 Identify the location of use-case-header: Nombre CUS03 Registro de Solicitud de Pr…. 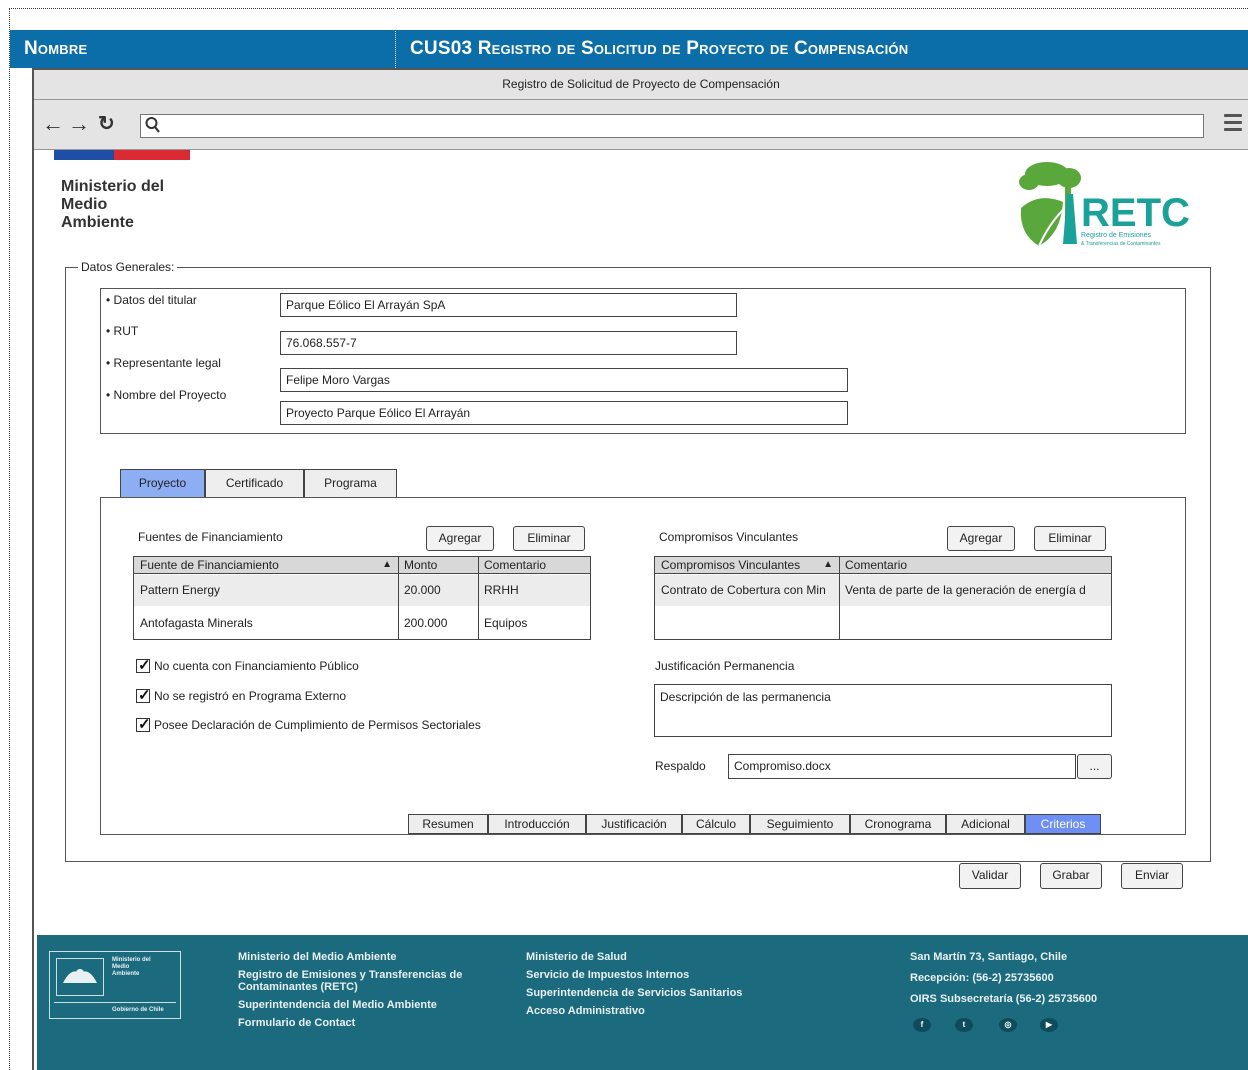
(629, 38).